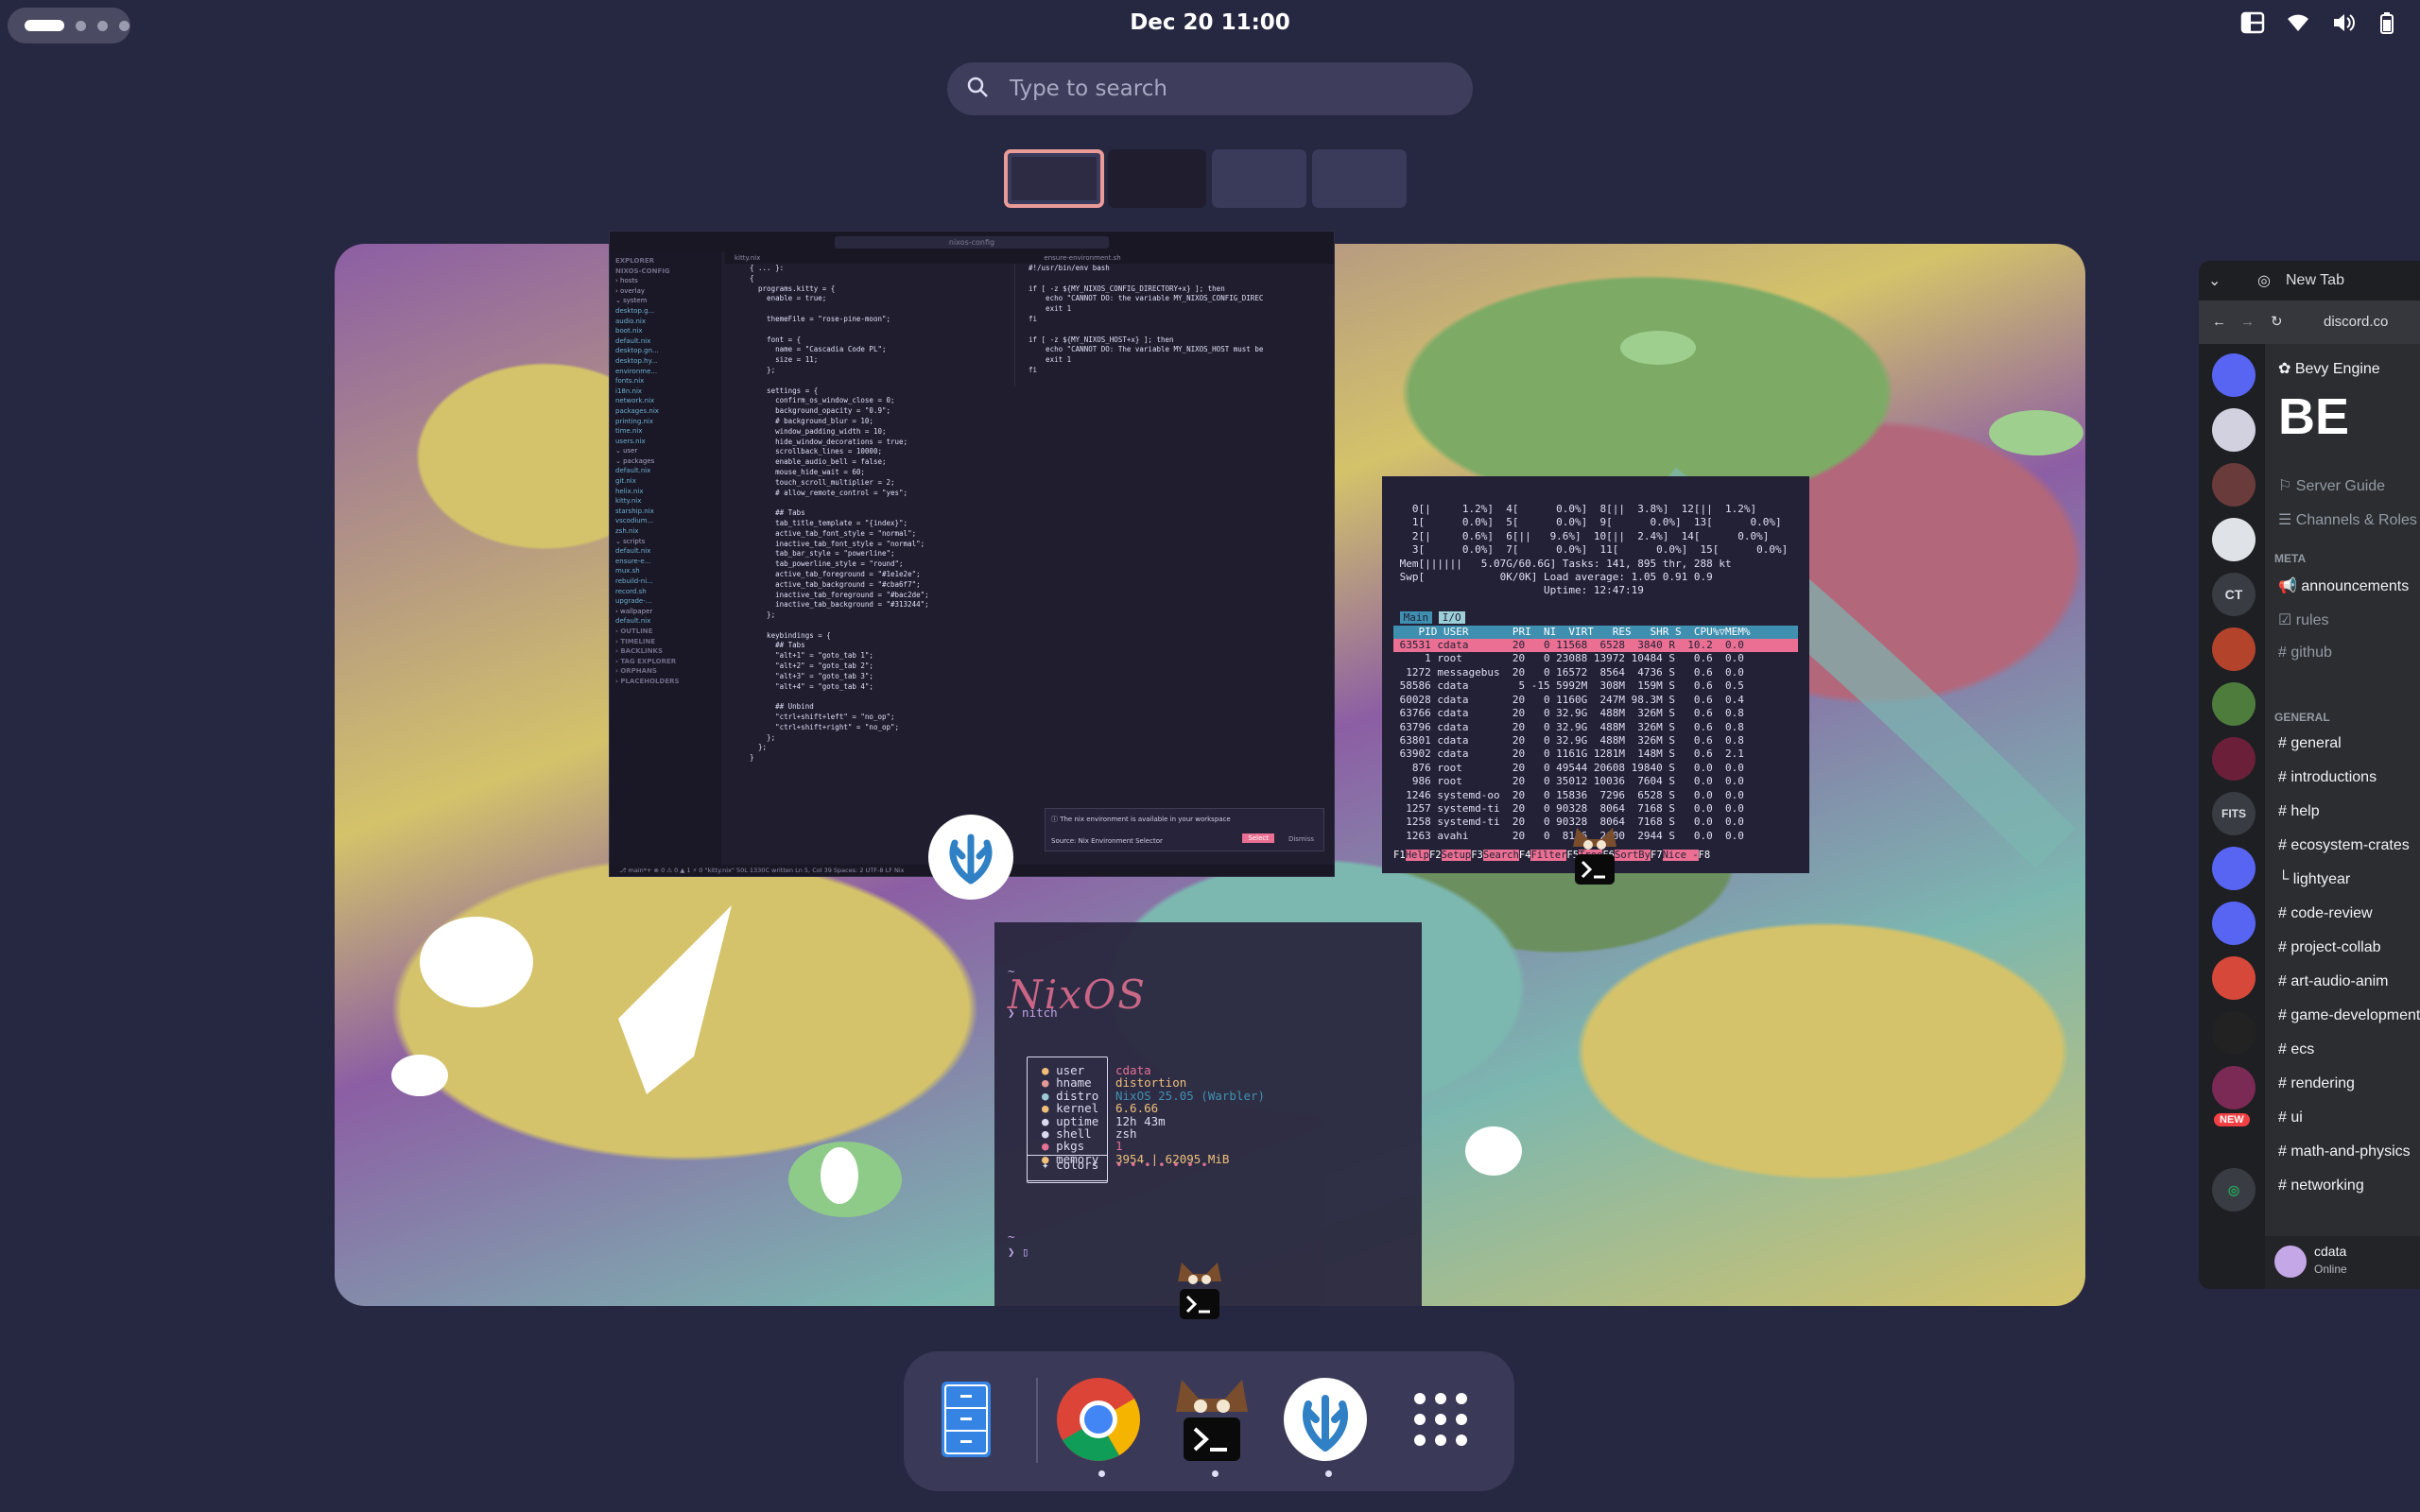 Image resolution: width=2420 pixels, height=1512 pixels. I want to click on prompt-cursor: ❯ ▯, so click(1019, 1252).